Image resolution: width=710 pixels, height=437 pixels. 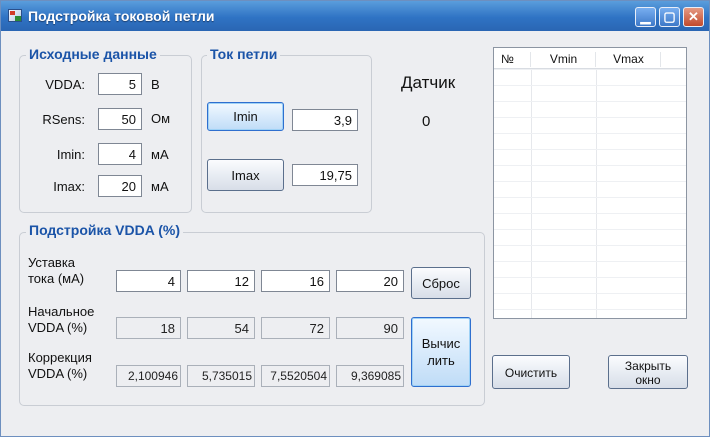 I want to click on imax-label: Imax:, so click(x=69, y=186).